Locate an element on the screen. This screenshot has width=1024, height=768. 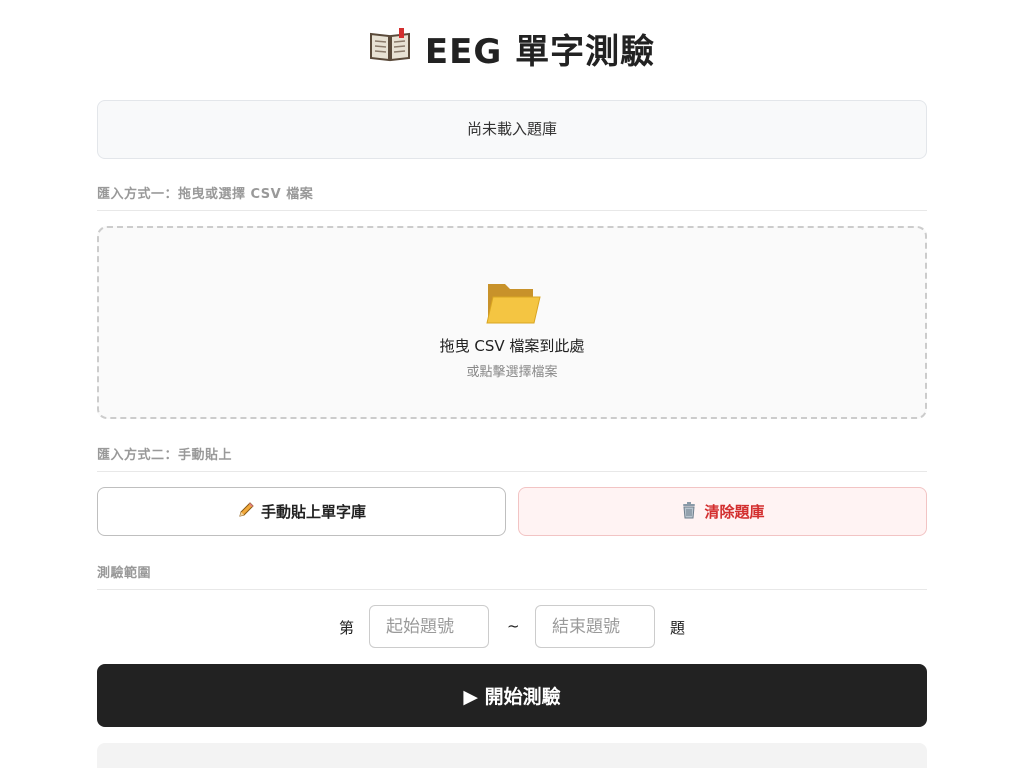
start-button-label: ▶ 開始測驗 is located at coordinates (512, 697).